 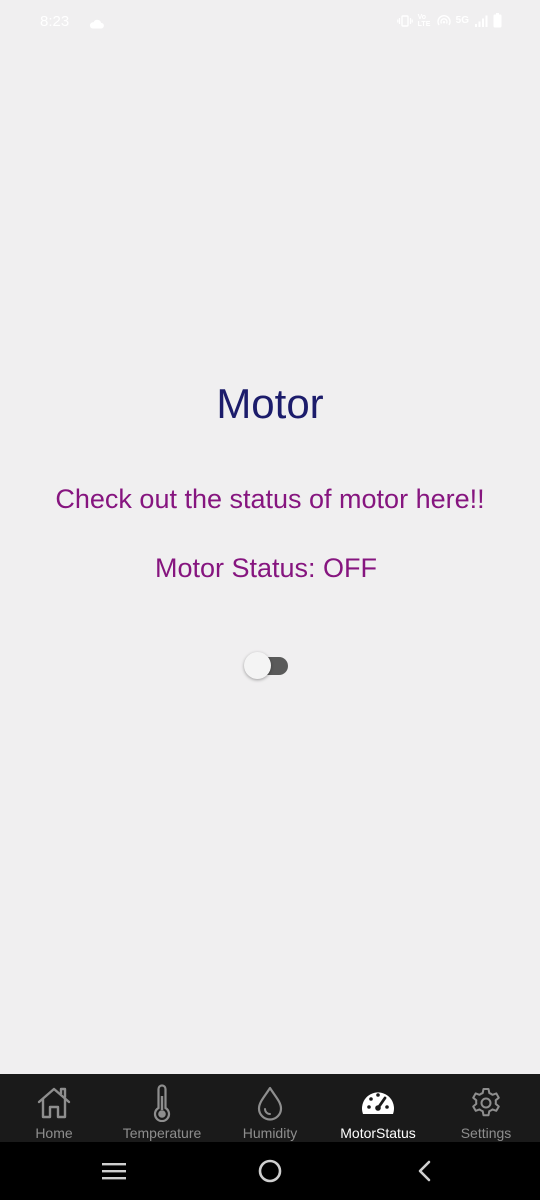 I want to click on droplet-icon, so click(x=270, y=1103).